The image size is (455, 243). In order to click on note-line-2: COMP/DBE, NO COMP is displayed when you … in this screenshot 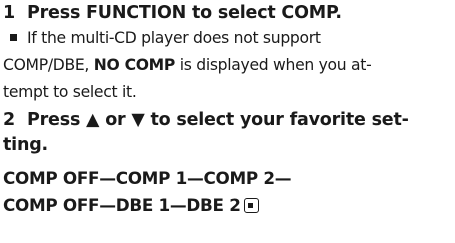, I will do `click(228, 65)`.